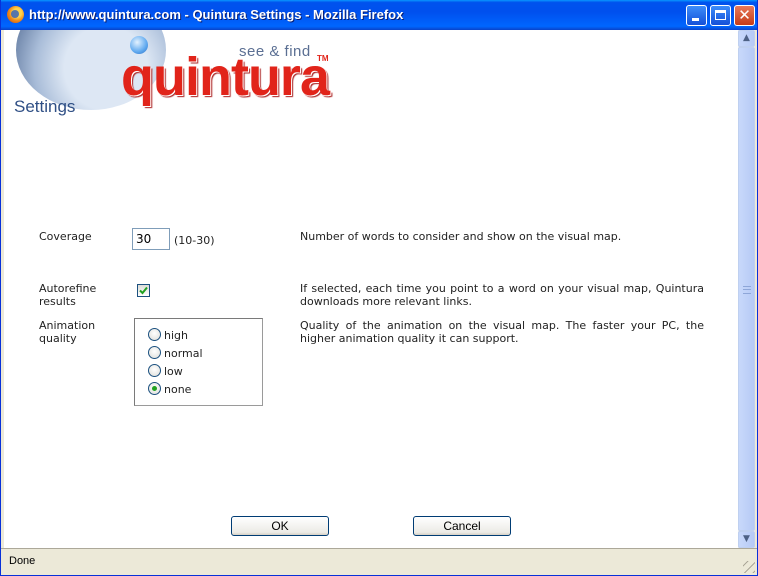  What do you see at coordinates (198, 362) in the screenshot?
I see `animation-quality-group: high normal low none` at bounding box center [198, 362].